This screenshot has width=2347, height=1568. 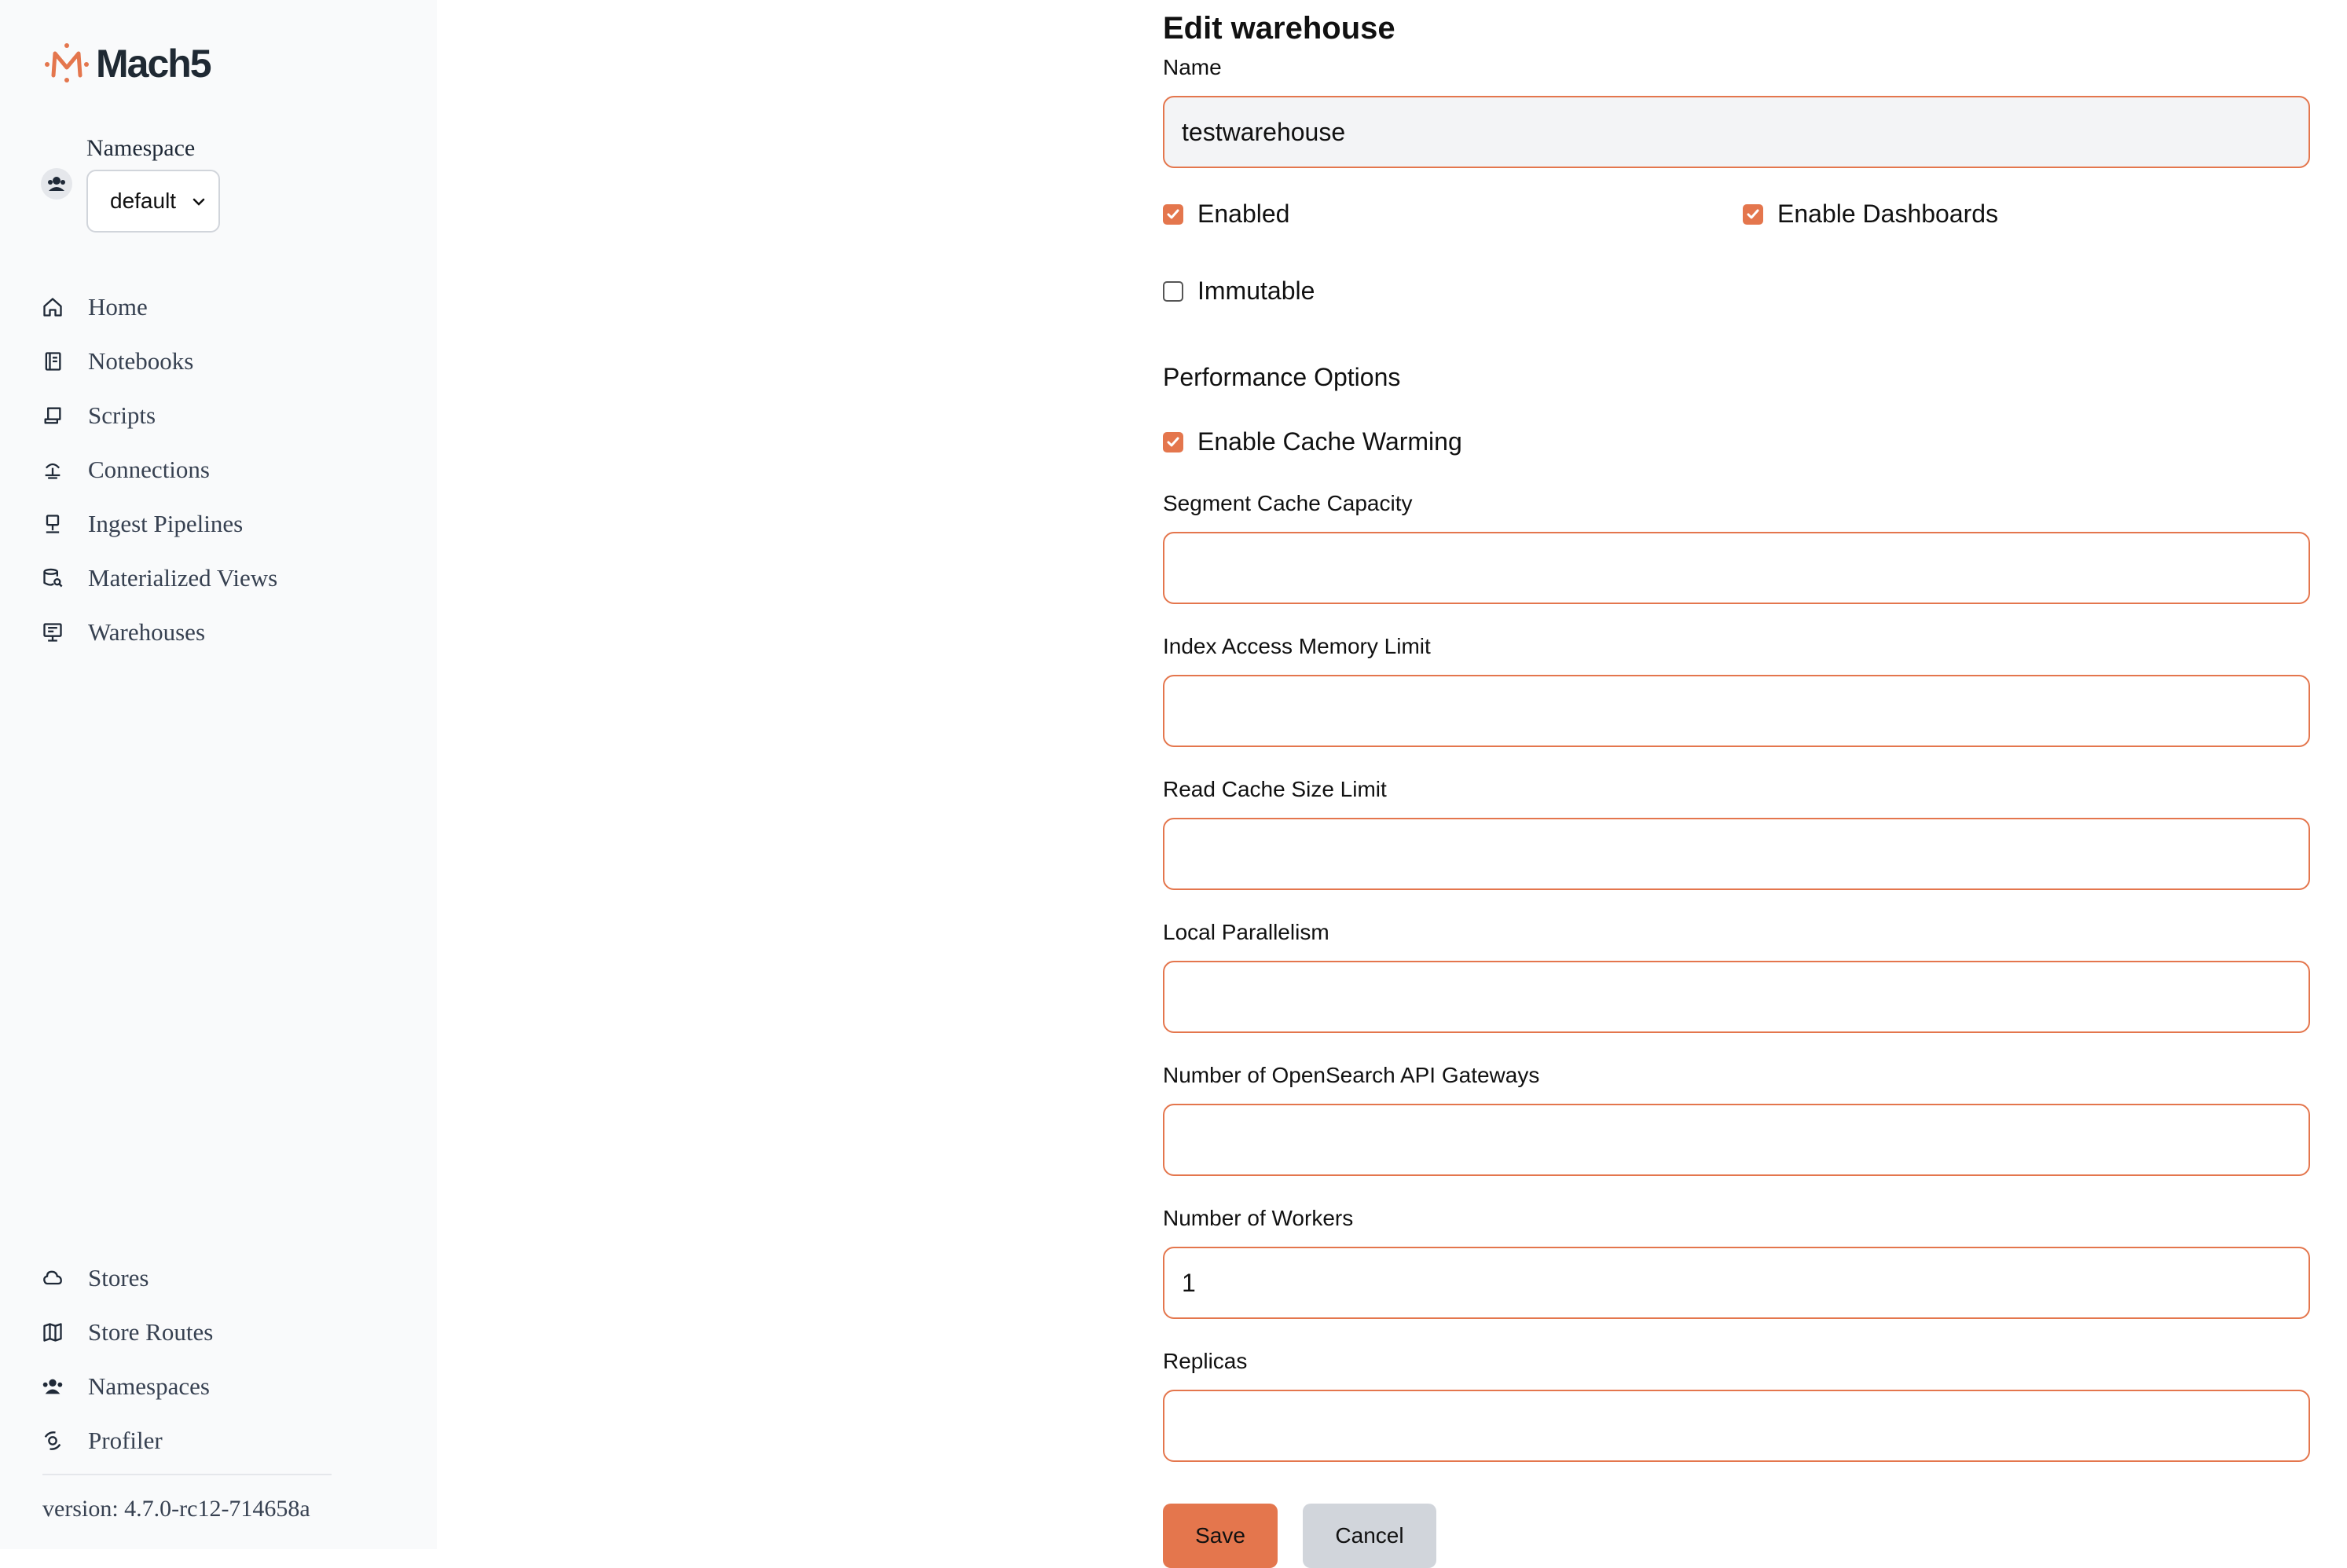 I want to click on segment-cache-label: Segment Cache Capacity, so click(x=1288, y=503).